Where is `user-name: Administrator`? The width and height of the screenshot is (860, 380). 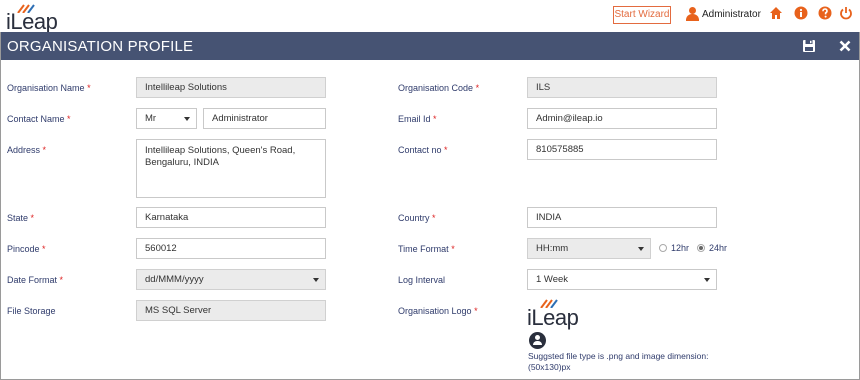
user-name: Administrator is located at coordinates (731, 14).